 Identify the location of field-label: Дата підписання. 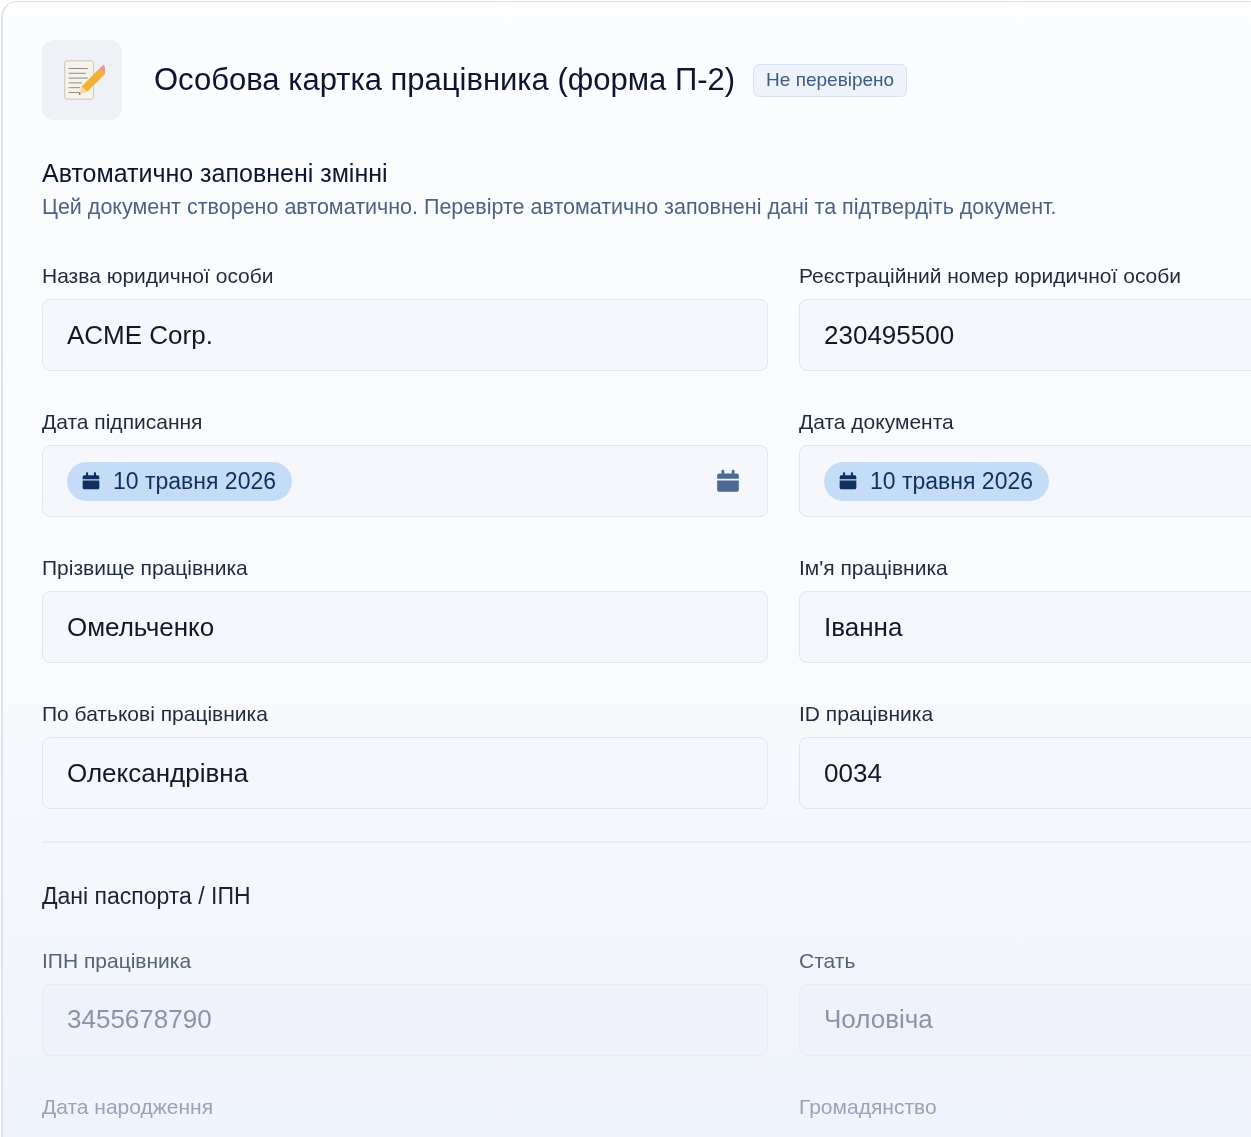
(123, 422).